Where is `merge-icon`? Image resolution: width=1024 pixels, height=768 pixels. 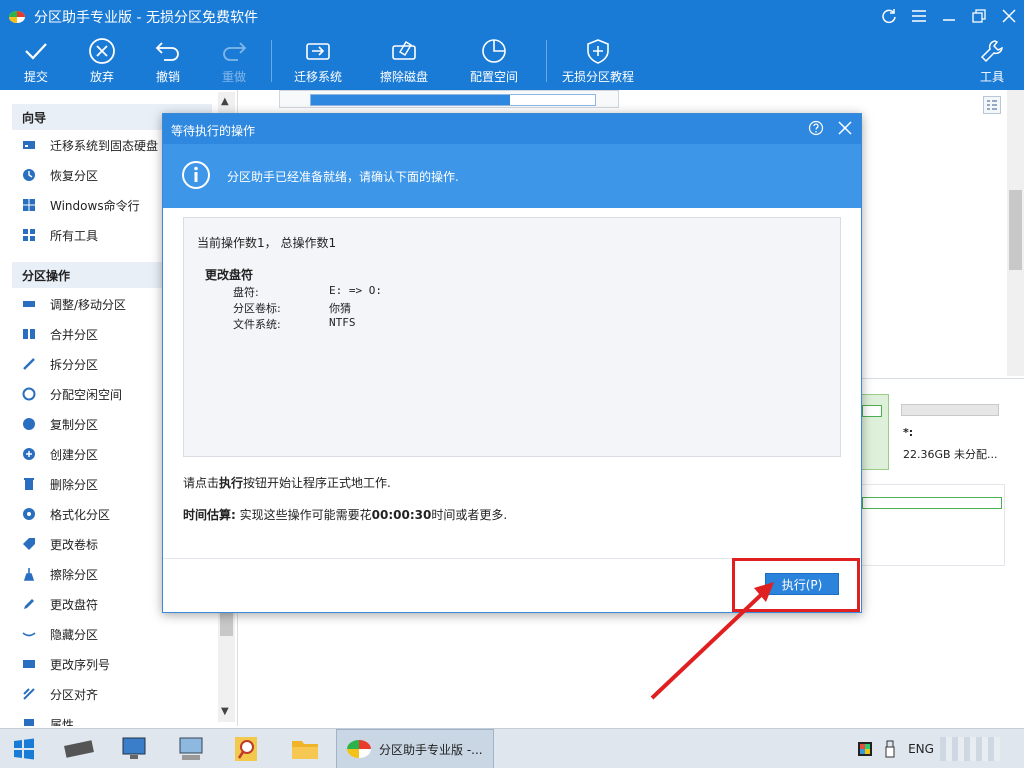
merge-icon is located at coordinates (29, 334).